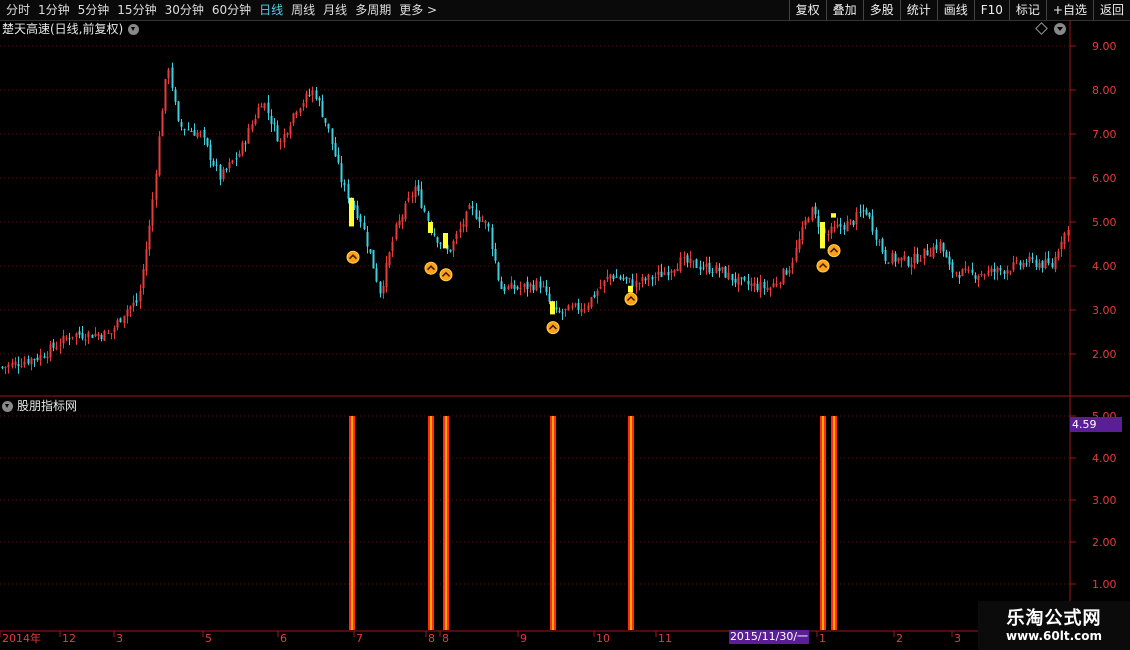 The image size is (1130, 650). I want to click on watermark-title: 乐淘公式网, so click(1054, 618).